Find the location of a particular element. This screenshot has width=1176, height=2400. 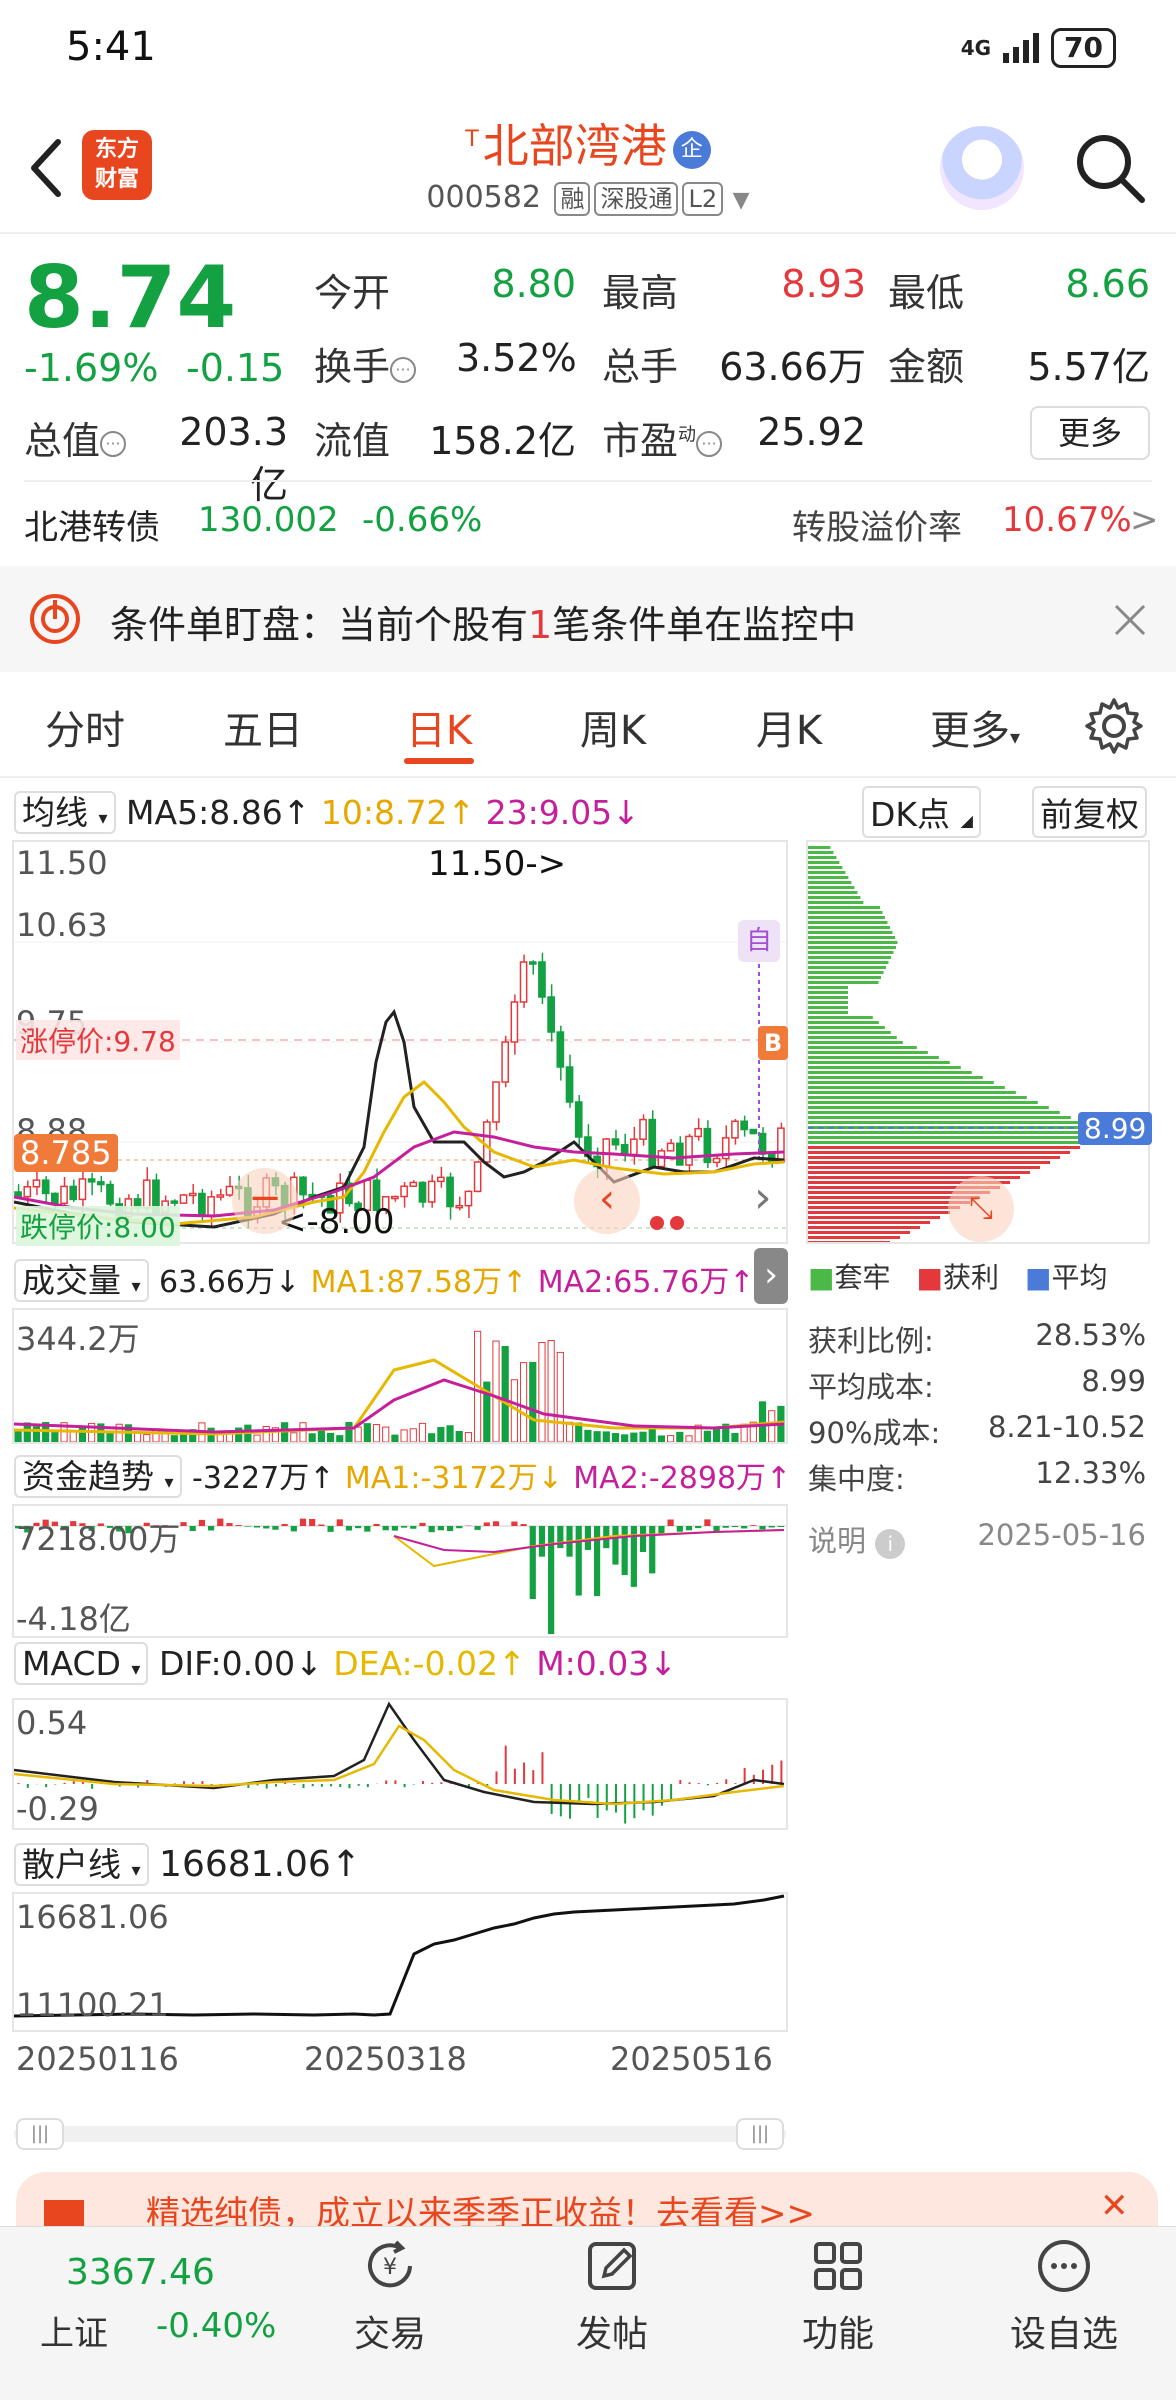

legend-average: ■平均 is located at coordinates (1066, 1277).